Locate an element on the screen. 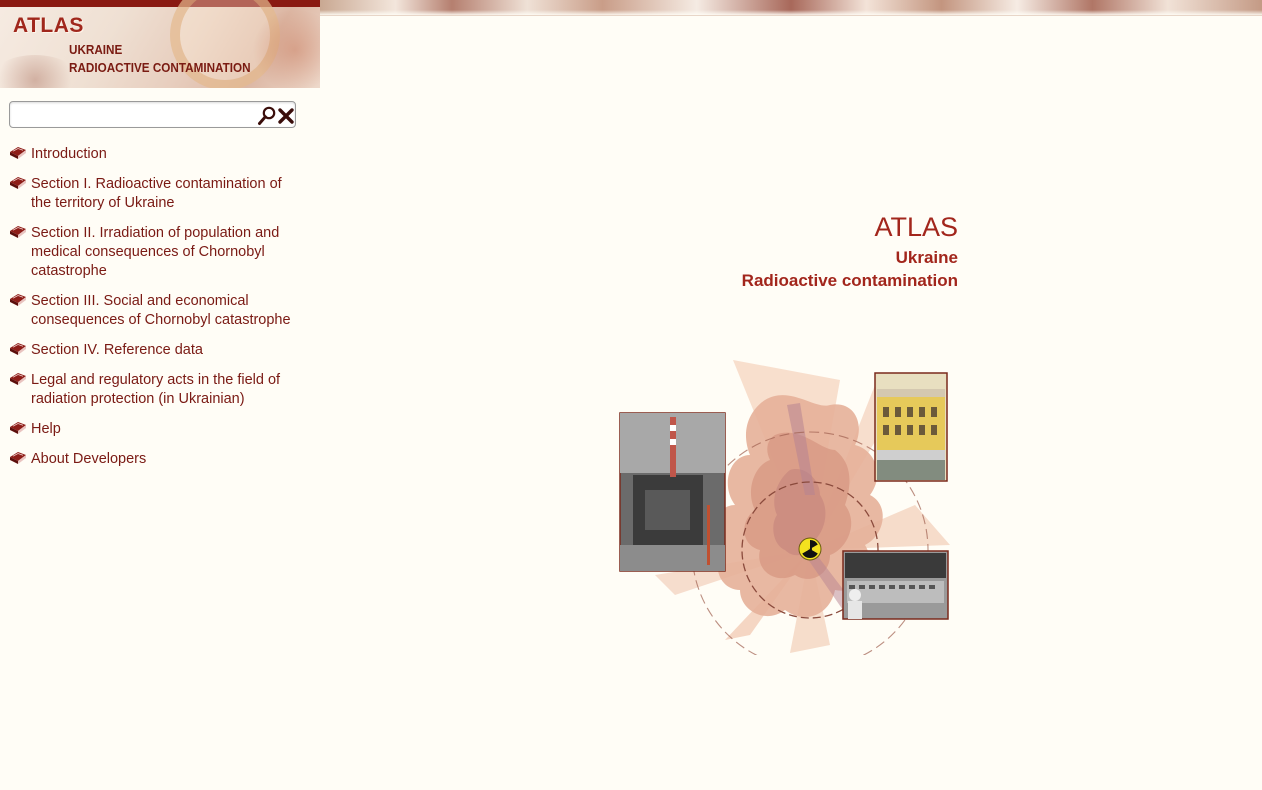 The width and height of the screenshot is (1262, 790). search-box is located at coordinates (152, 114).